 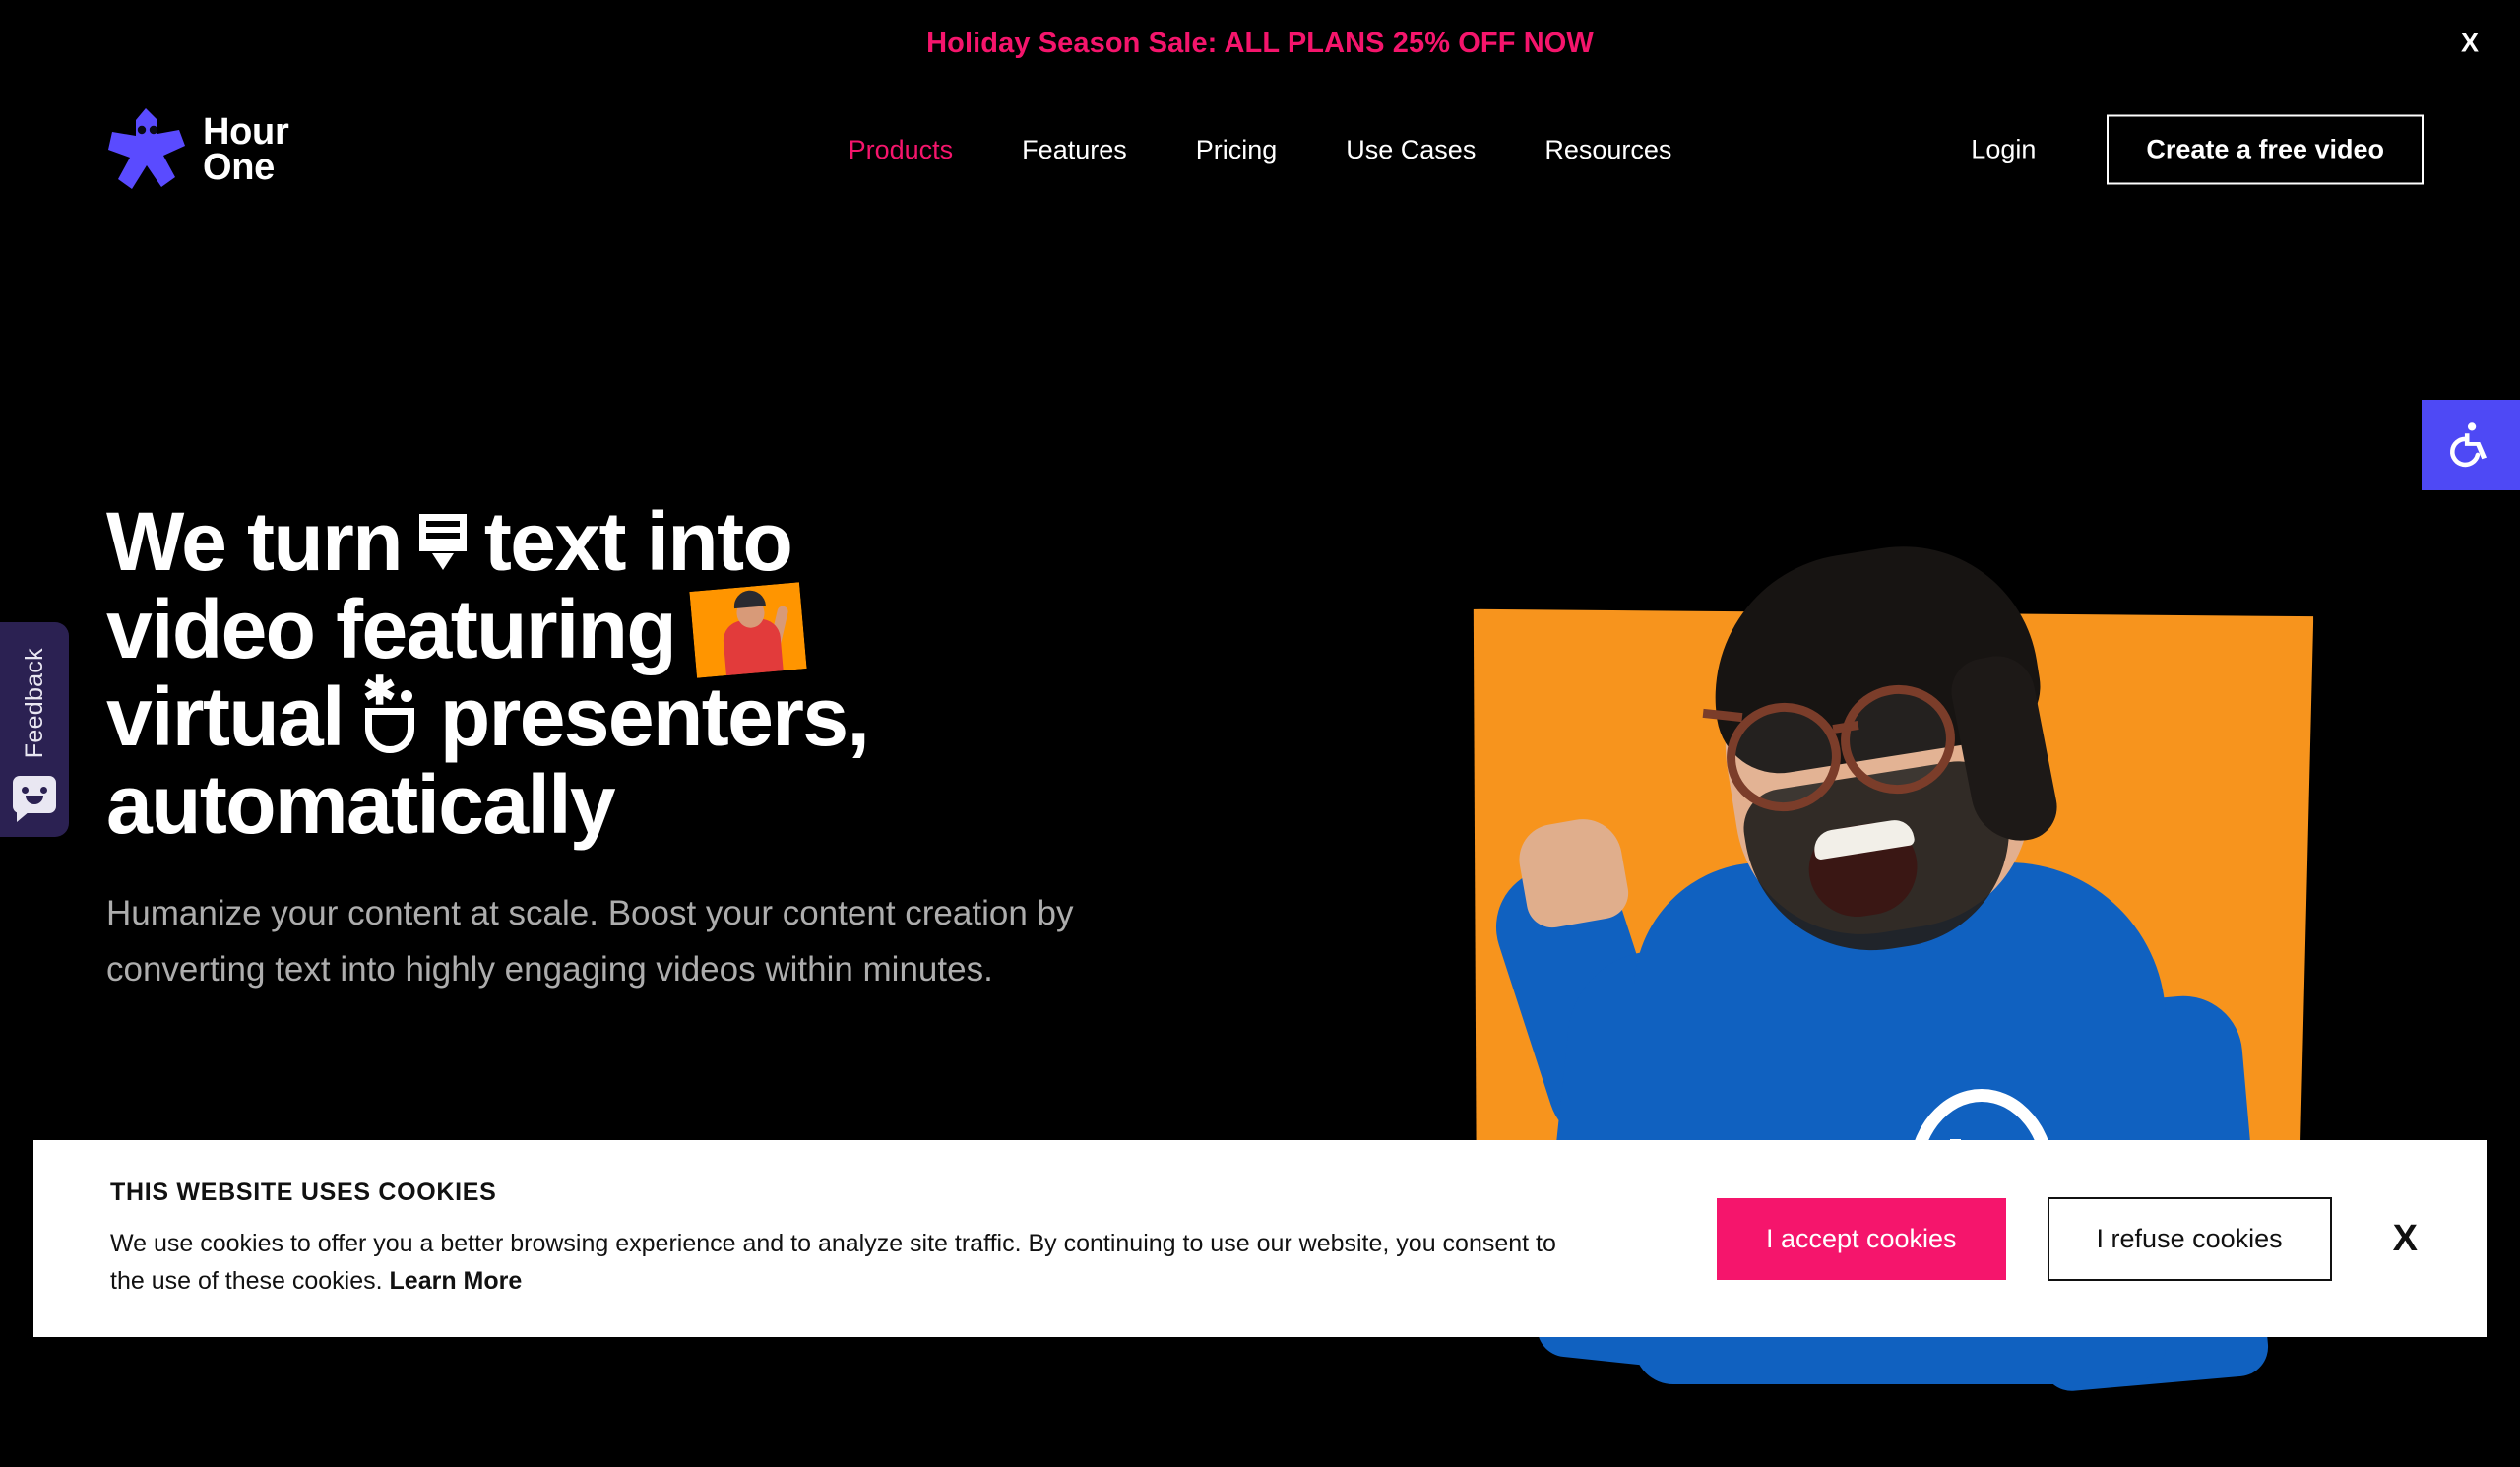 I want to click on hour-one-star-logo-icon, so click(x=146, y=149).